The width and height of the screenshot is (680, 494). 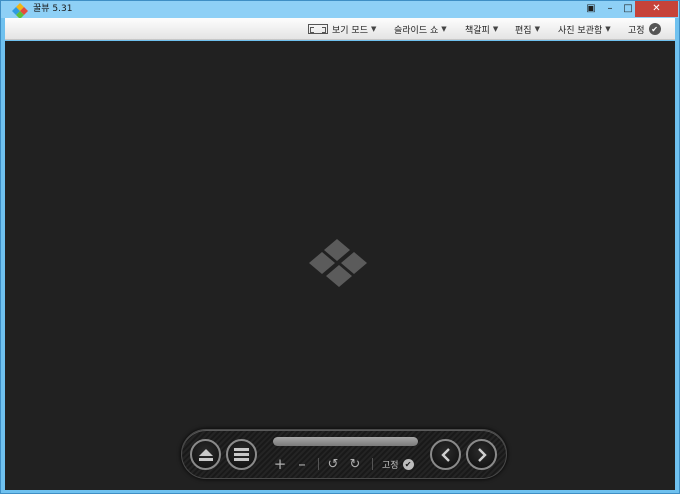 I want to click on title-bar: 꿀뷰 5.31 ▣ – □ ✕, so click(x=340, y=10).